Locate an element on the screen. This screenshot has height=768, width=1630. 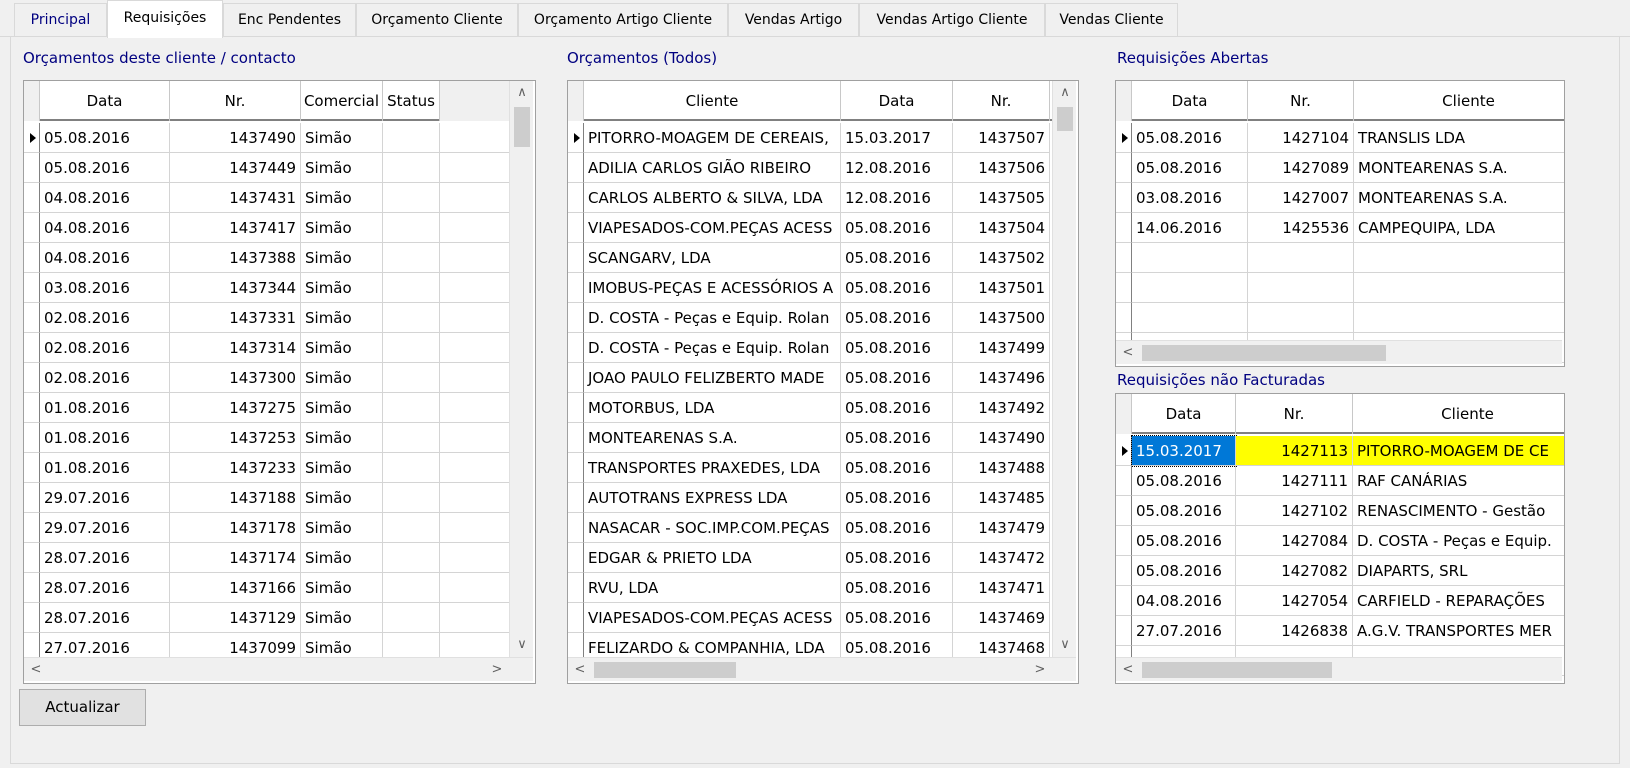
table-row: 03.08.2016 1427007 MONTEARENAS S.A. is located at coordinates (1340, 198).